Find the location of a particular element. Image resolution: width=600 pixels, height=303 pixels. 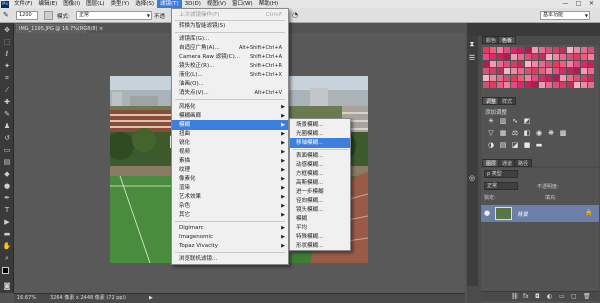

selective-color-icon: ■ is located at coordinates (527, 145).